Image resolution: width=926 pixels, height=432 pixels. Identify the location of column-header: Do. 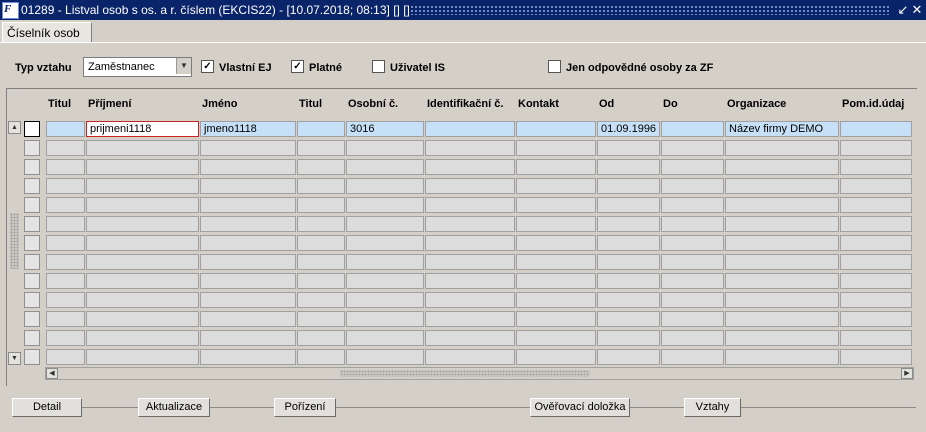
(670, 107).